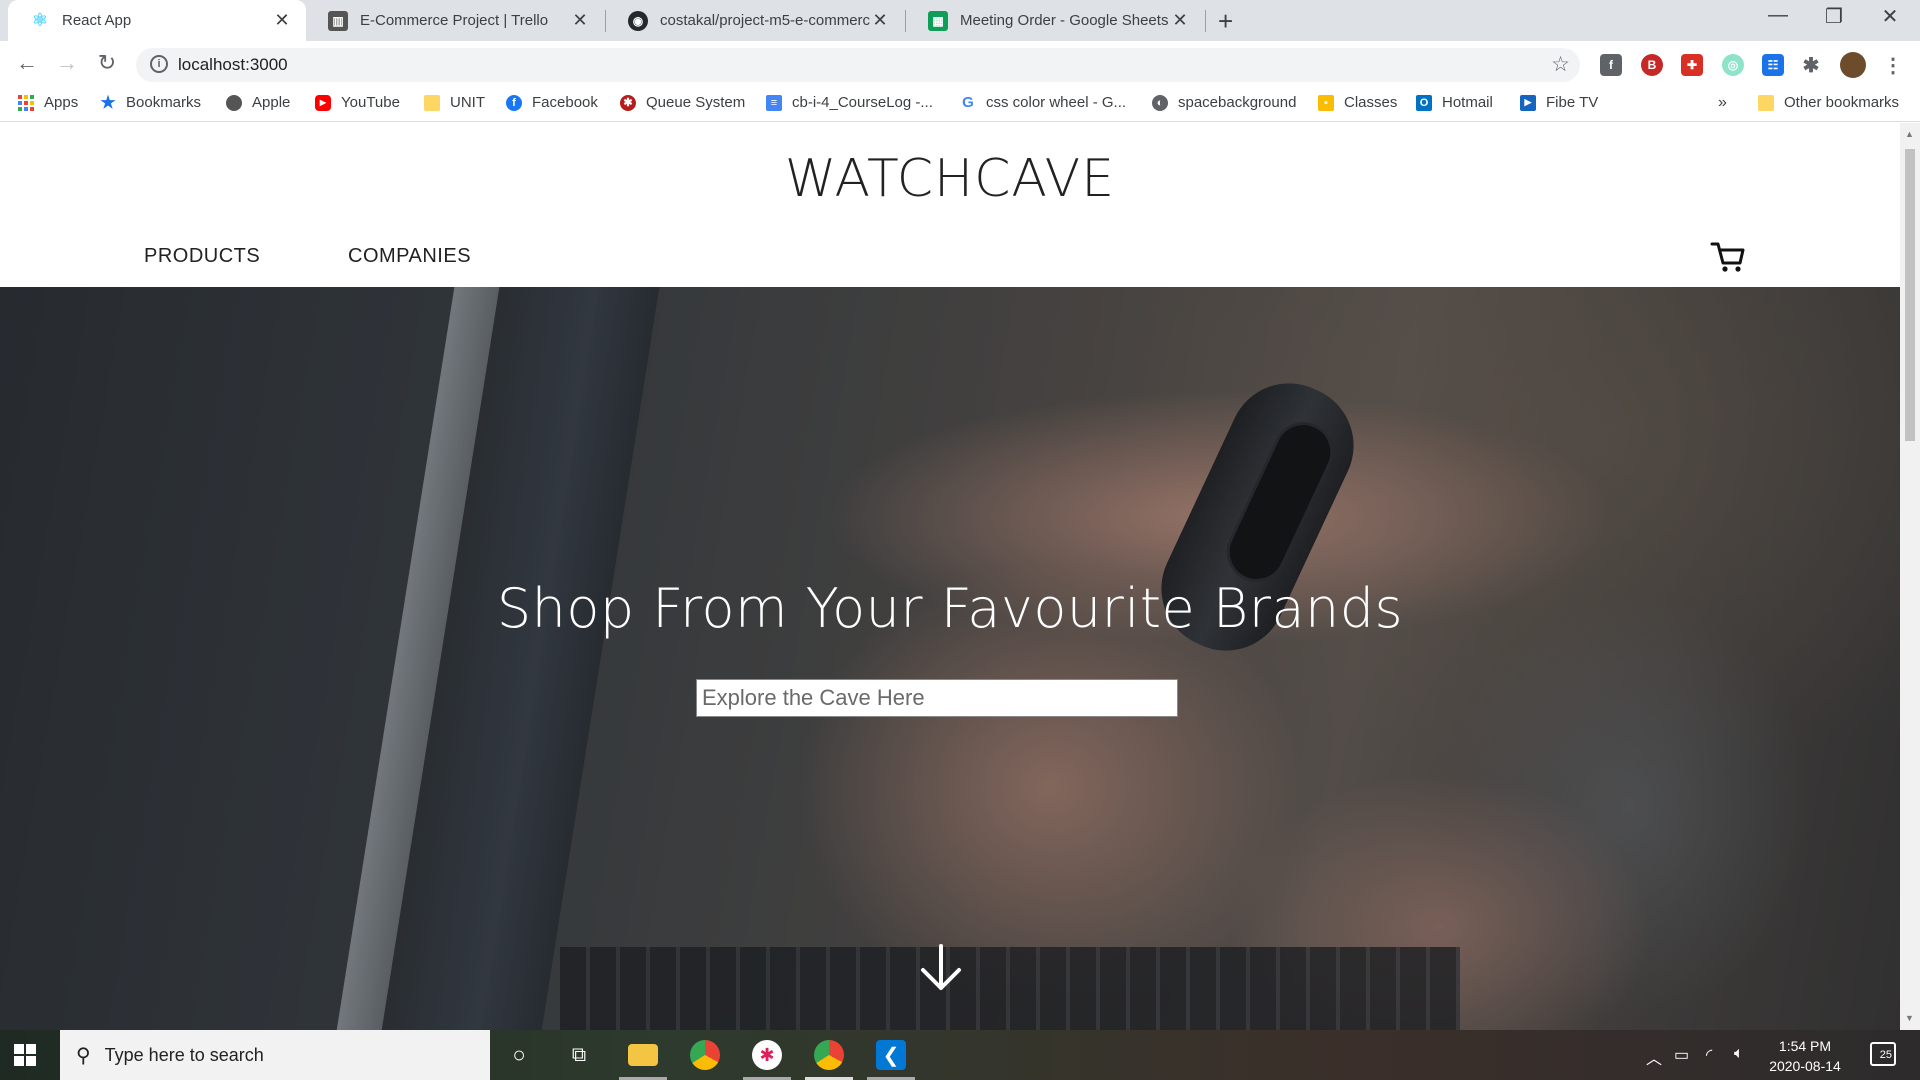 Image resolution: width=1920 pixels, height=1080 pixels. I want to click on bookmark-label: Queue System, so click(696, 102).